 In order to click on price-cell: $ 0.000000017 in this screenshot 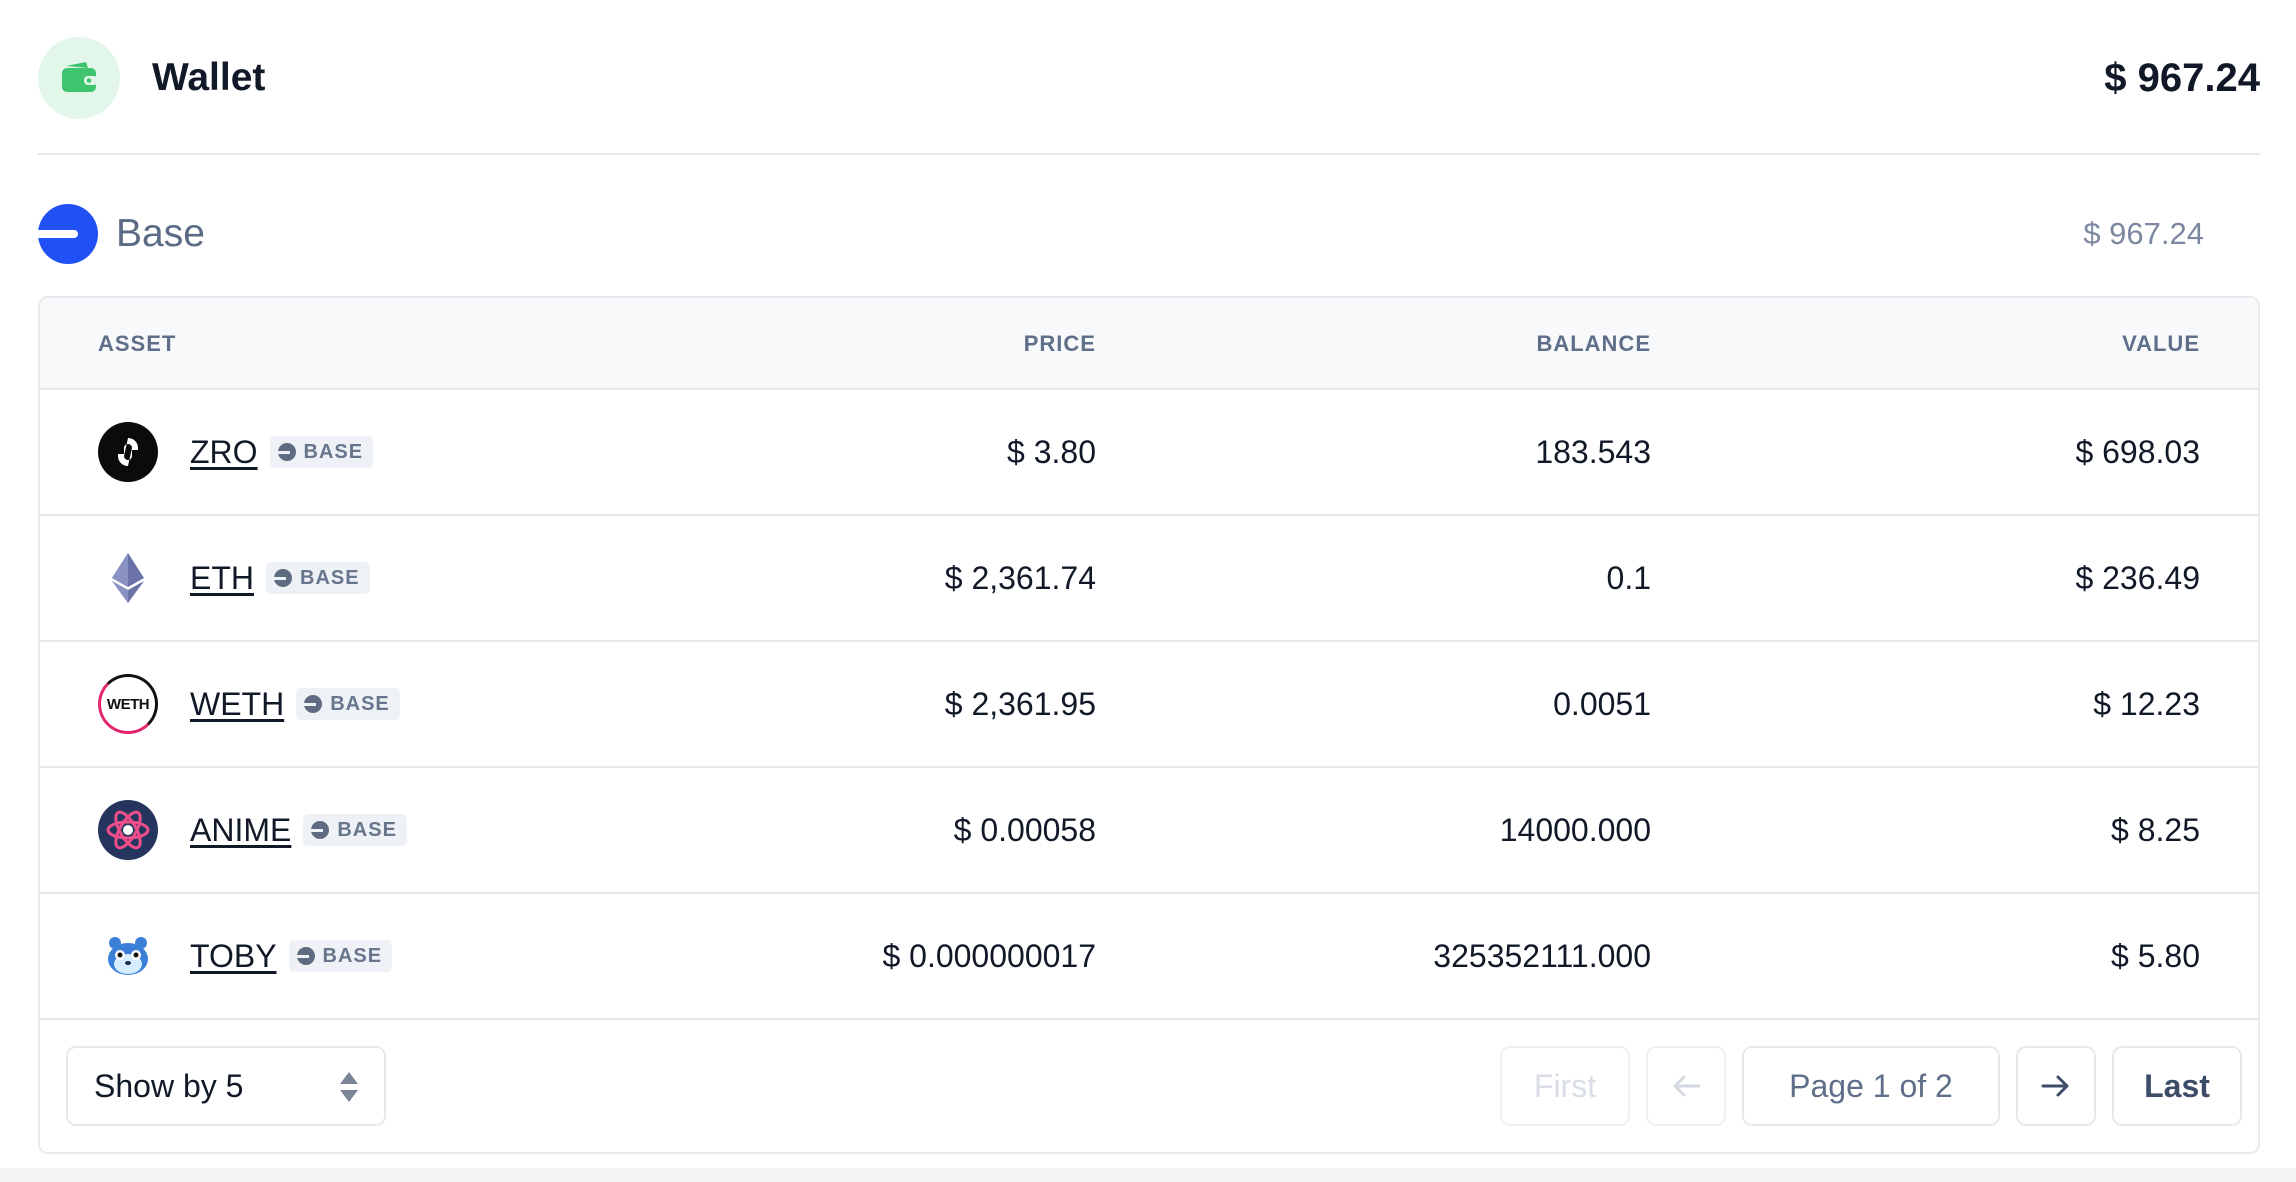, I will do `click(989, 956)`.